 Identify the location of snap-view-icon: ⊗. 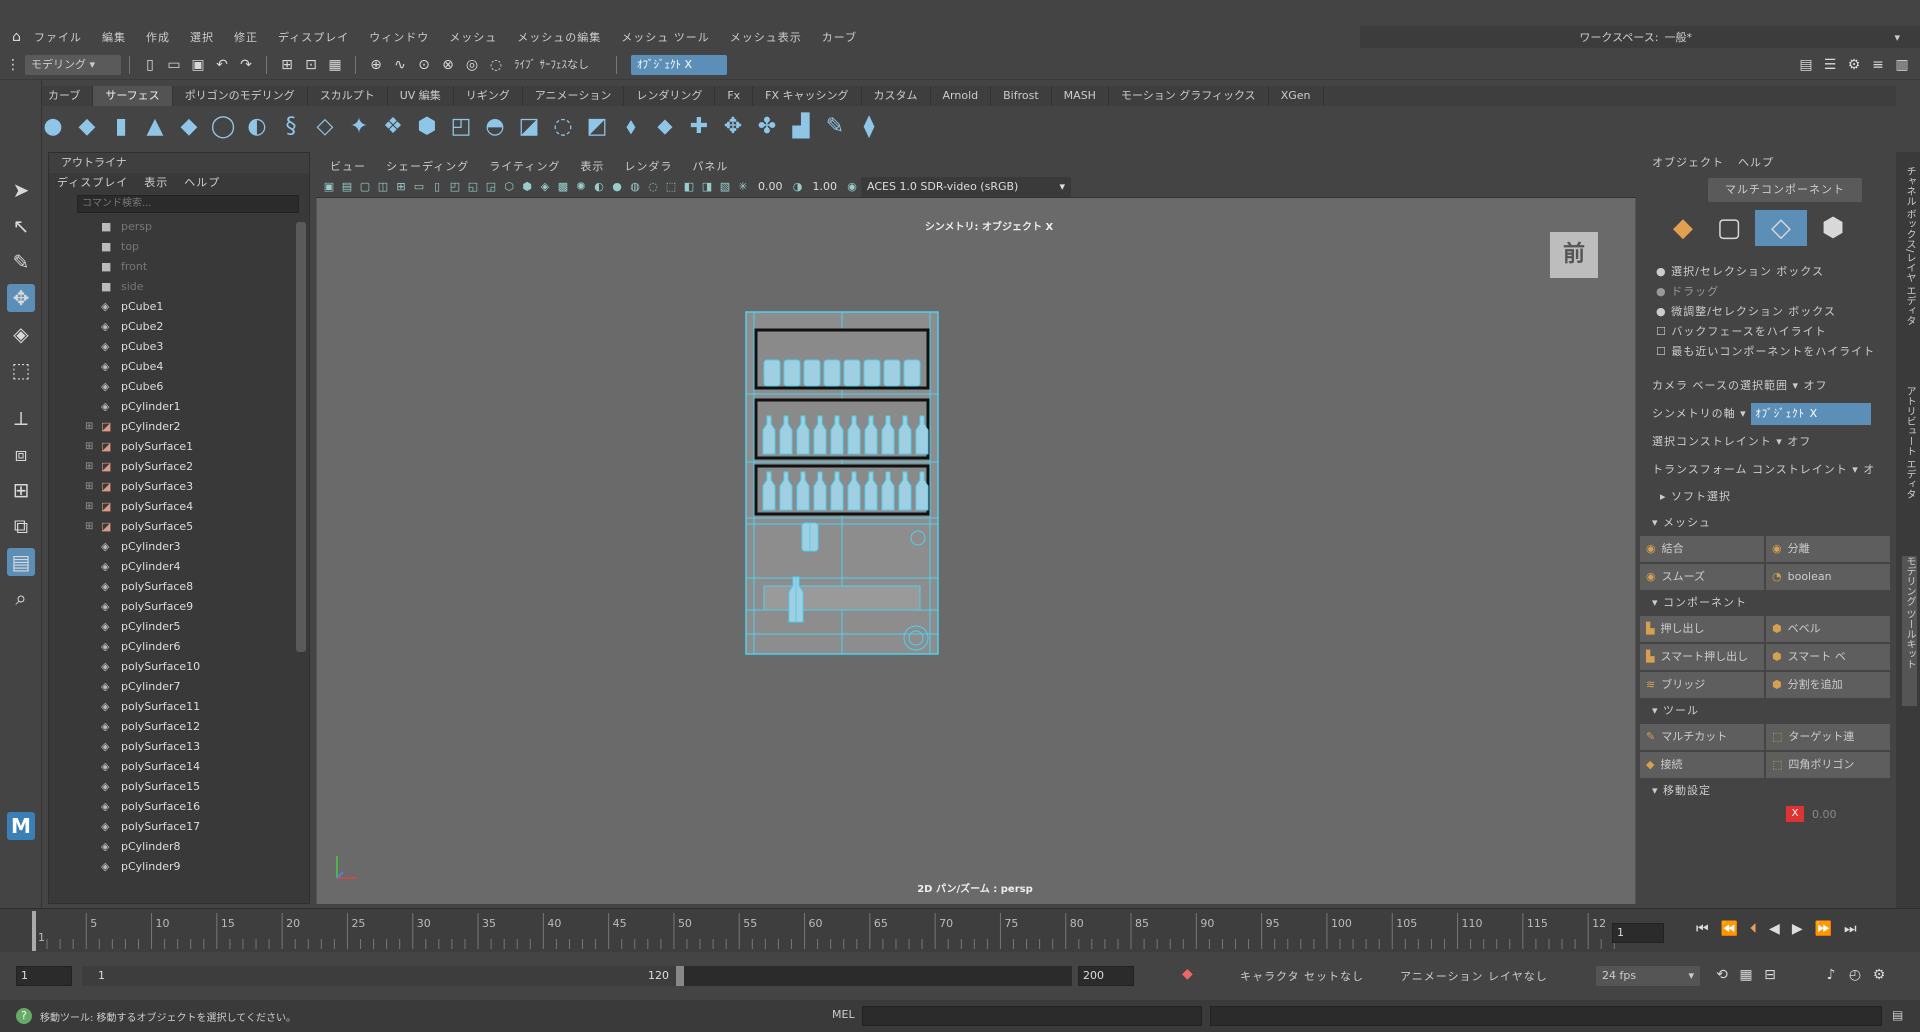
(448, 65).